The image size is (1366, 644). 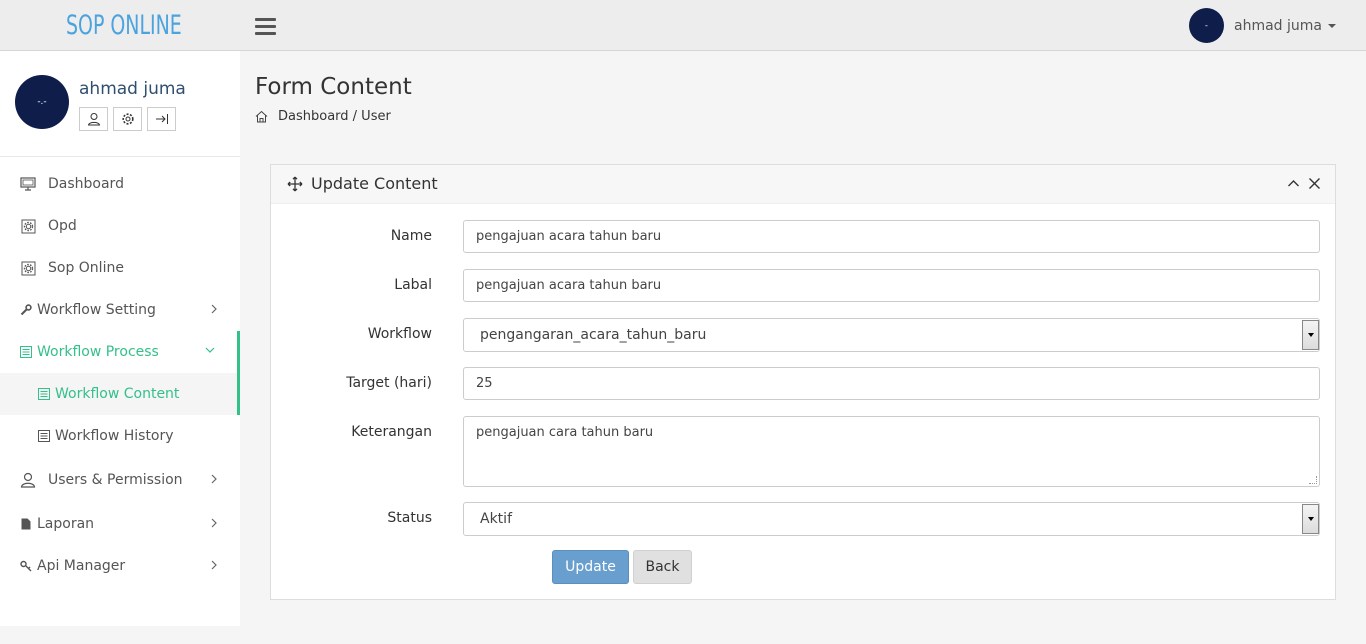 I want to click on profile-button, so click(x=93, y=119).